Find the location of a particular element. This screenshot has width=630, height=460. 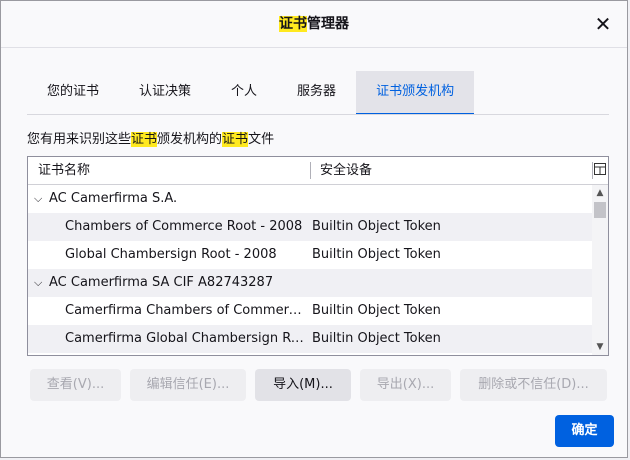

description-text: 您有用来识别这些证书颁发机构的证书文件 is located at coordinates (150, 137).